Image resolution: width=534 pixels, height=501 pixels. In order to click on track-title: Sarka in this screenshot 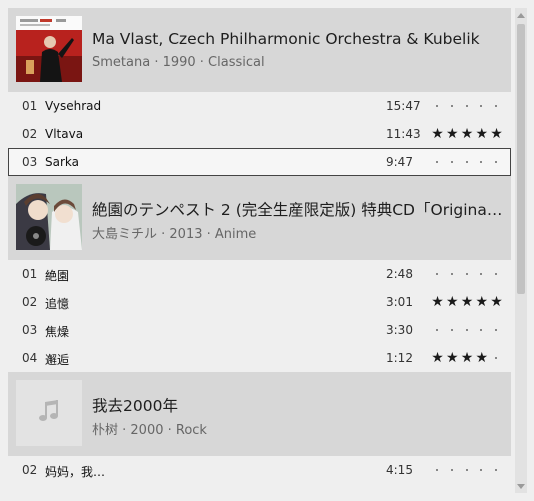, I will do `click(62, 162)`.